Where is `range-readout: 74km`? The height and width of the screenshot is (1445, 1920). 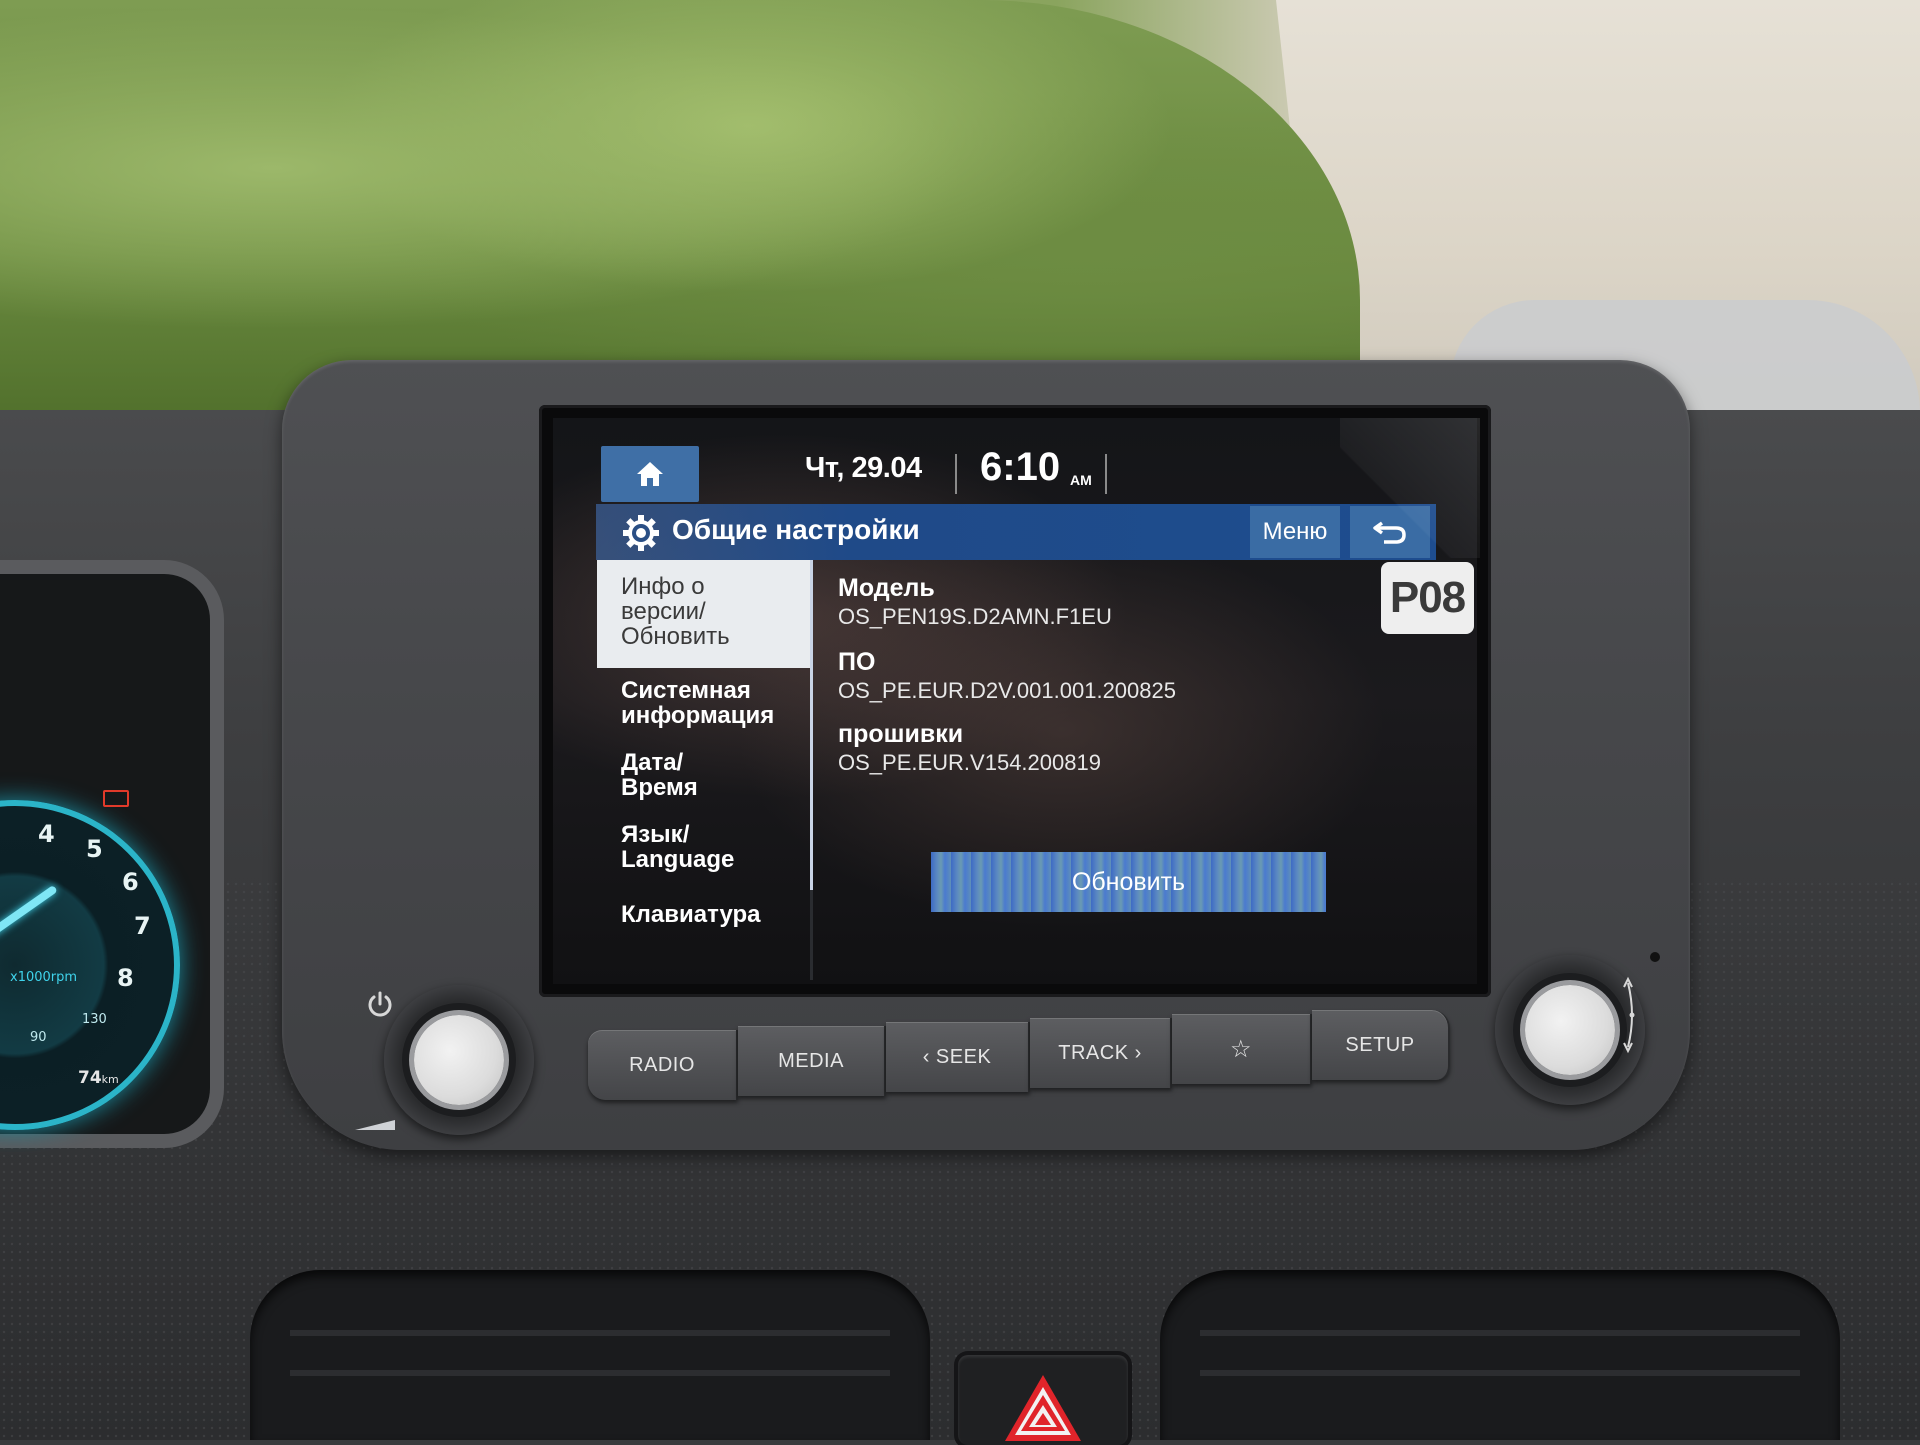 range-readout: 74km is located at coordinates (98, 1078).